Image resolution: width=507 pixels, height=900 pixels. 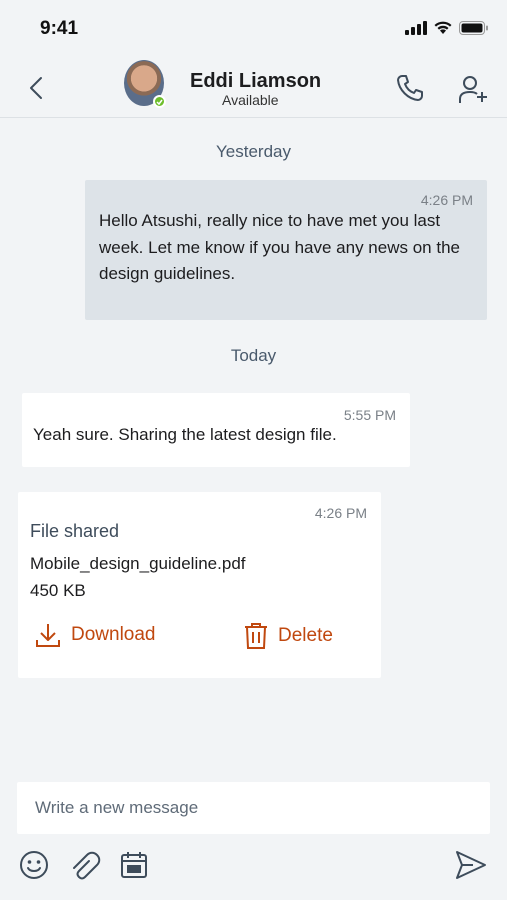 What do you see at coordinates (369, 415) in the screenshot?
I see `message-timestamp: 5:55 PM` at bounding box center [369, 415].